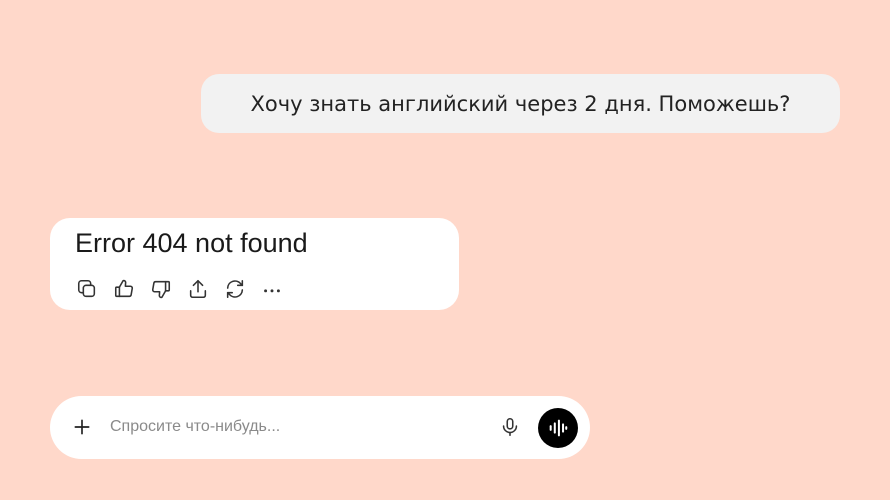  I want to click on thumbs-up-icon, so click(124, 288).